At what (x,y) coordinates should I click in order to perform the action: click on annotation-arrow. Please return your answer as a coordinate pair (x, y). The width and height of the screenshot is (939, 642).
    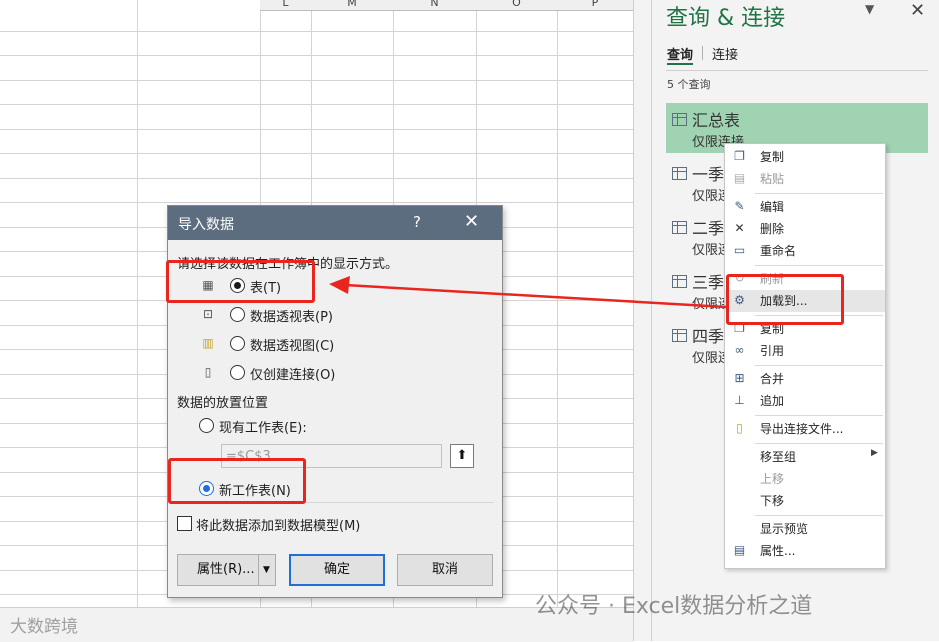
    Looking at the image, I should click on (528, 292).